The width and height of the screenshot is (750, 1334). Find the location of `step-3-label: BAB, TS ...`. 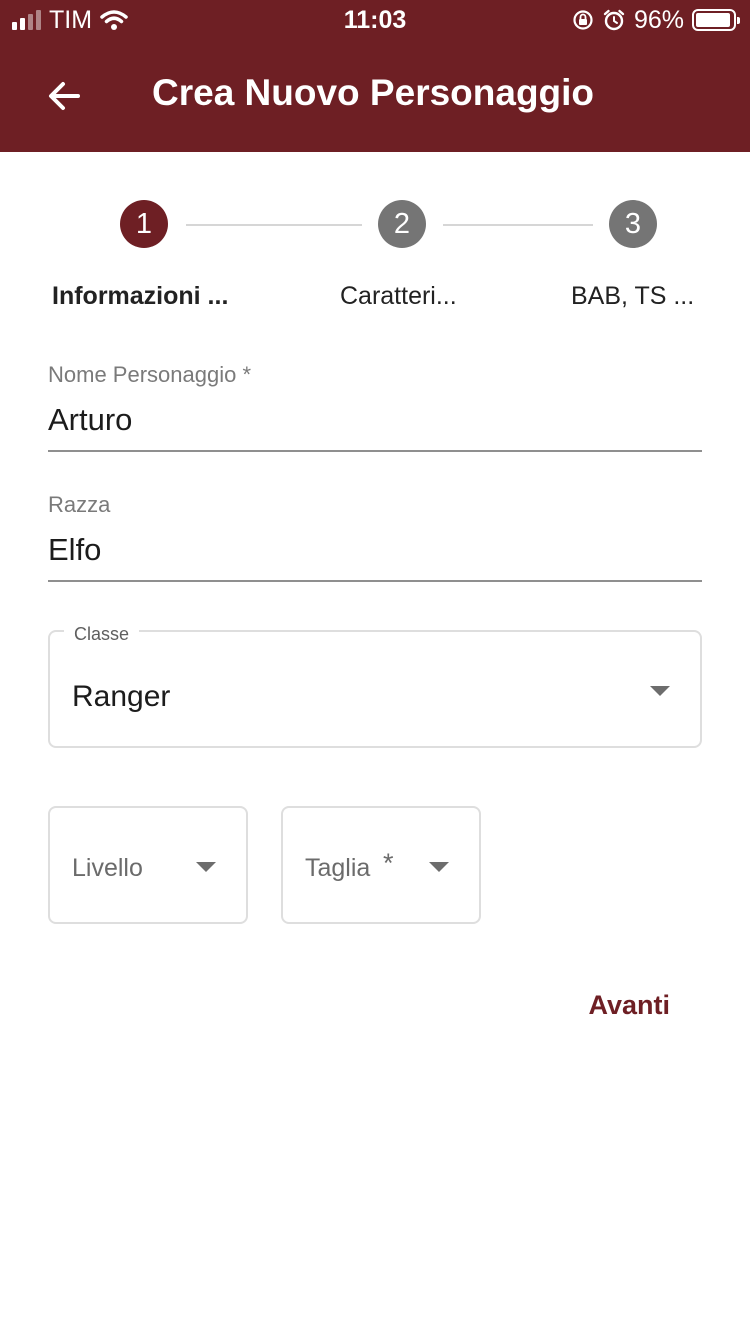

step-3-label: BAB, TS ... is located at coordinates (632, 296).